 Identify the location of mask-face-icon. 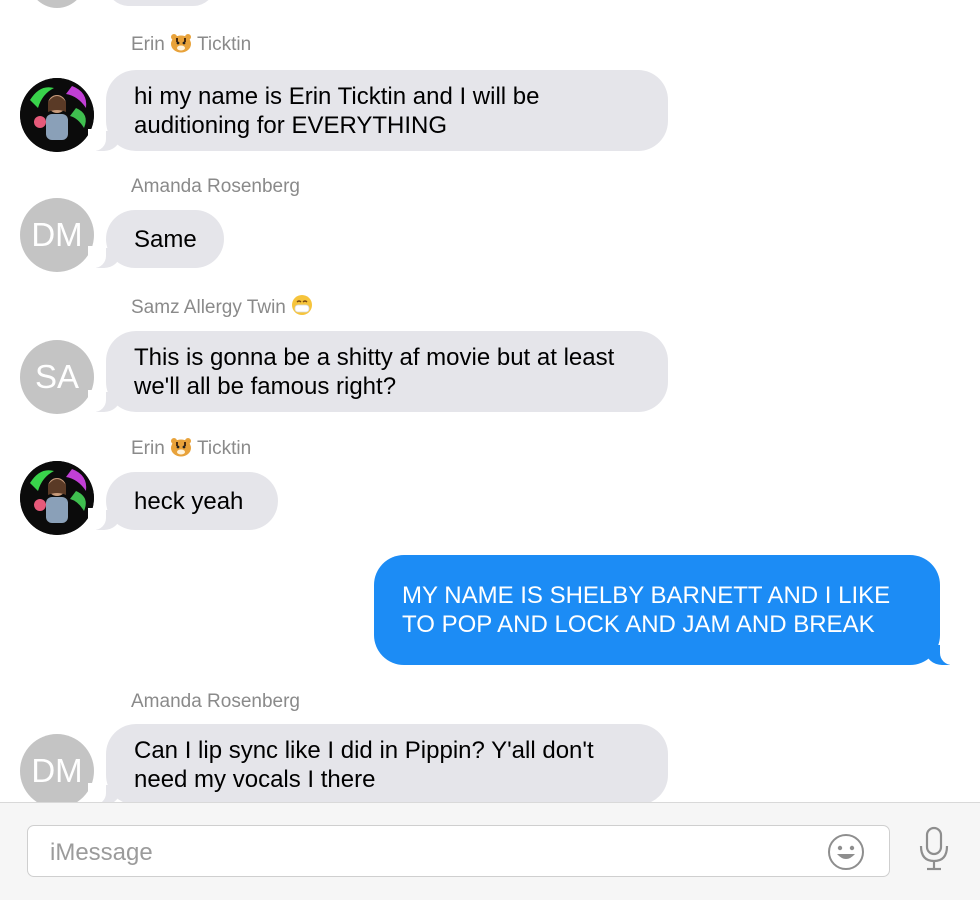
(302, 305).